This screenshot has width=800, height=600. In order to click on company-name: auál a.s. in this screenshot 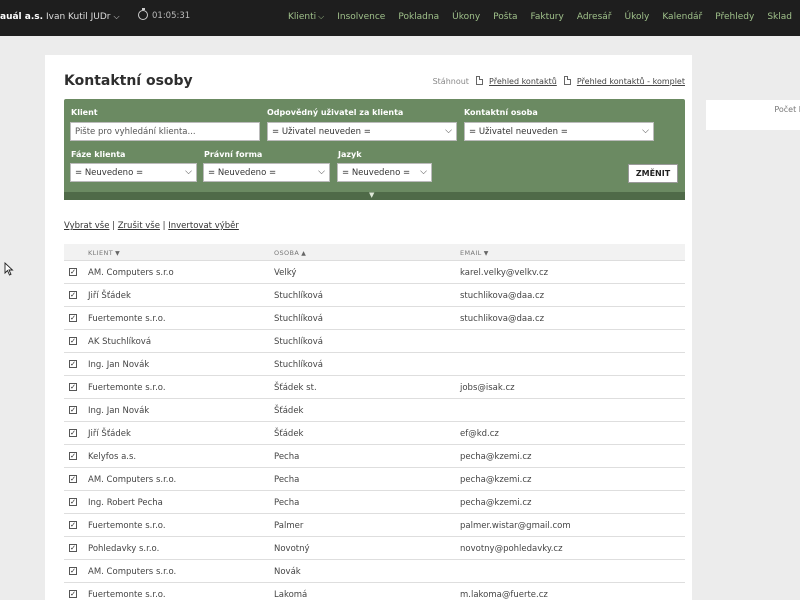, I will do `click(21, 17)`.